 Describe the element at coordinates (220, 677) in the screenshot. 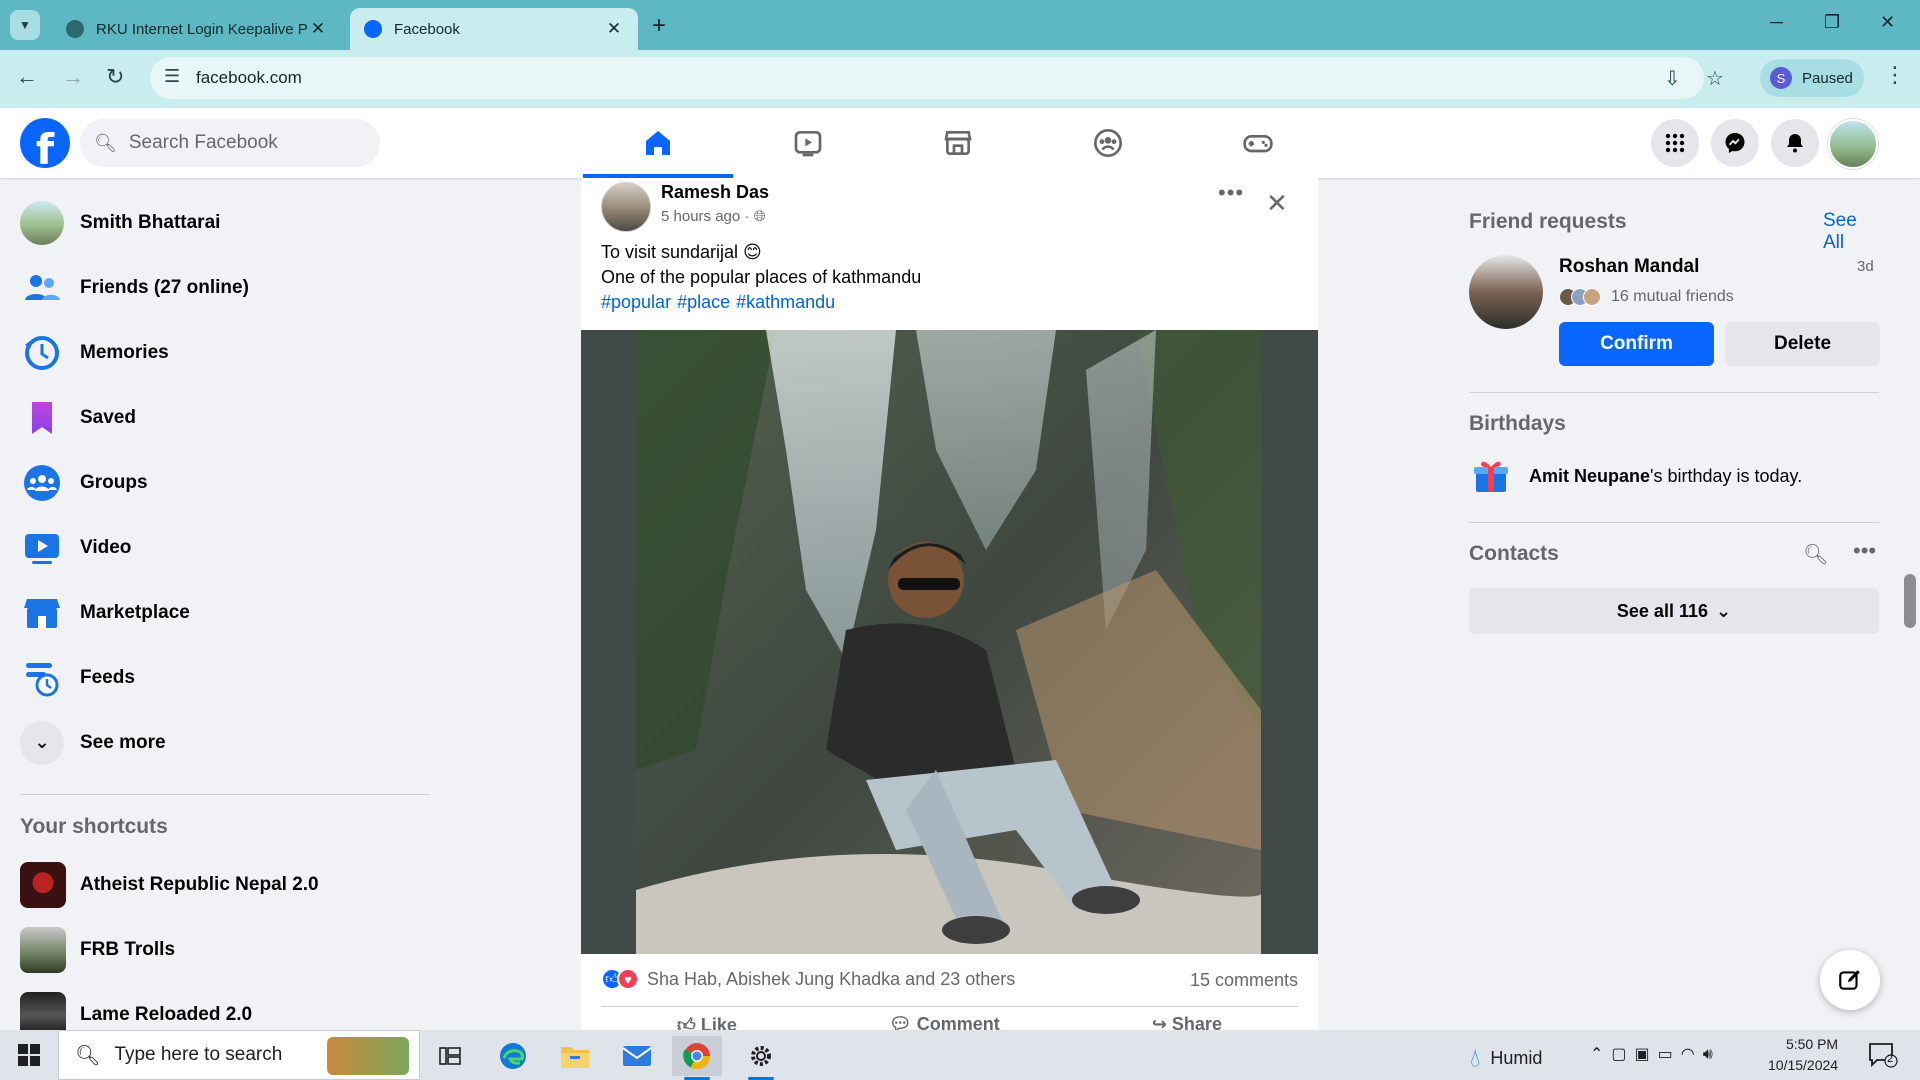

I see `sidebar-item-feeds: Feeds` at that location.